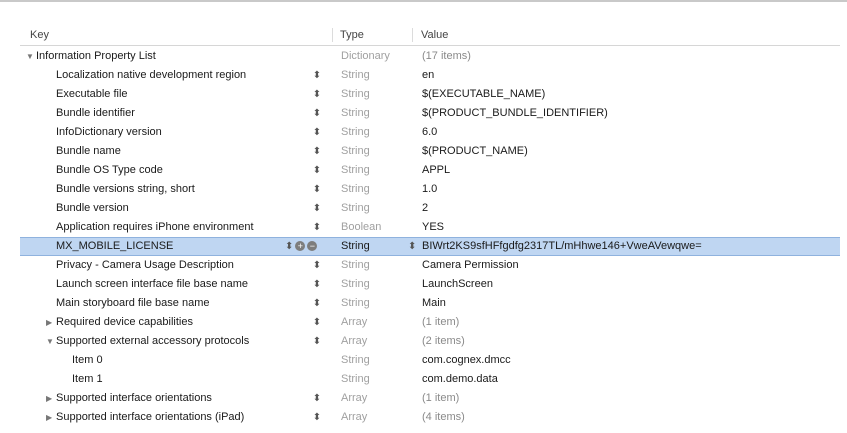 The width and height of the screenshot is (847, 433). I want to click on row-key: Localization native development region, so click(185, 75).